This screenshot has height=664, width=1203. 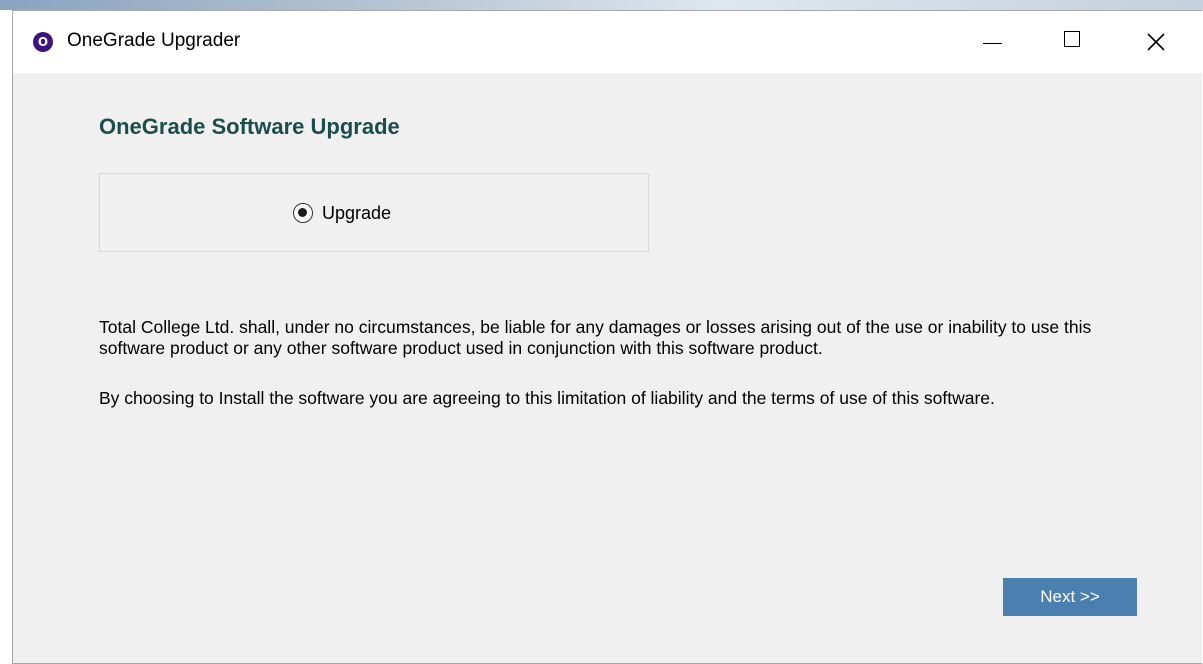 What do you see at coordinates (154, 40) in the screenshot?
I see `window-title: OneGrade Upgrader` at bounding box center [154, 40].